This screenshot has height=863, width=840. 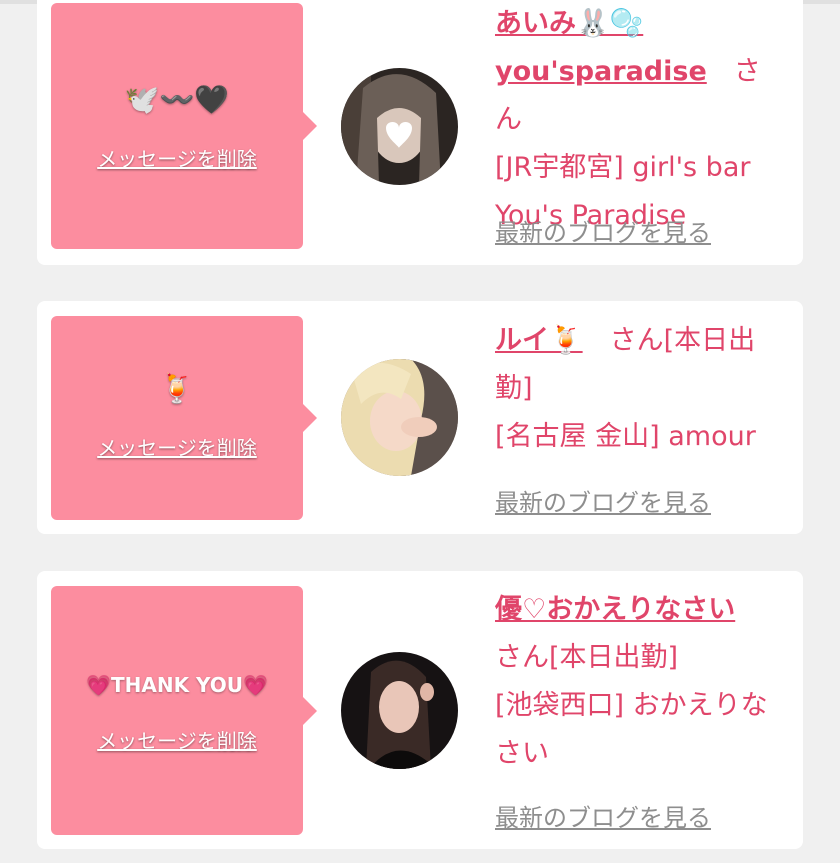 I want to click on honorific: さん[本日出勤], so click(x=587, y=657).